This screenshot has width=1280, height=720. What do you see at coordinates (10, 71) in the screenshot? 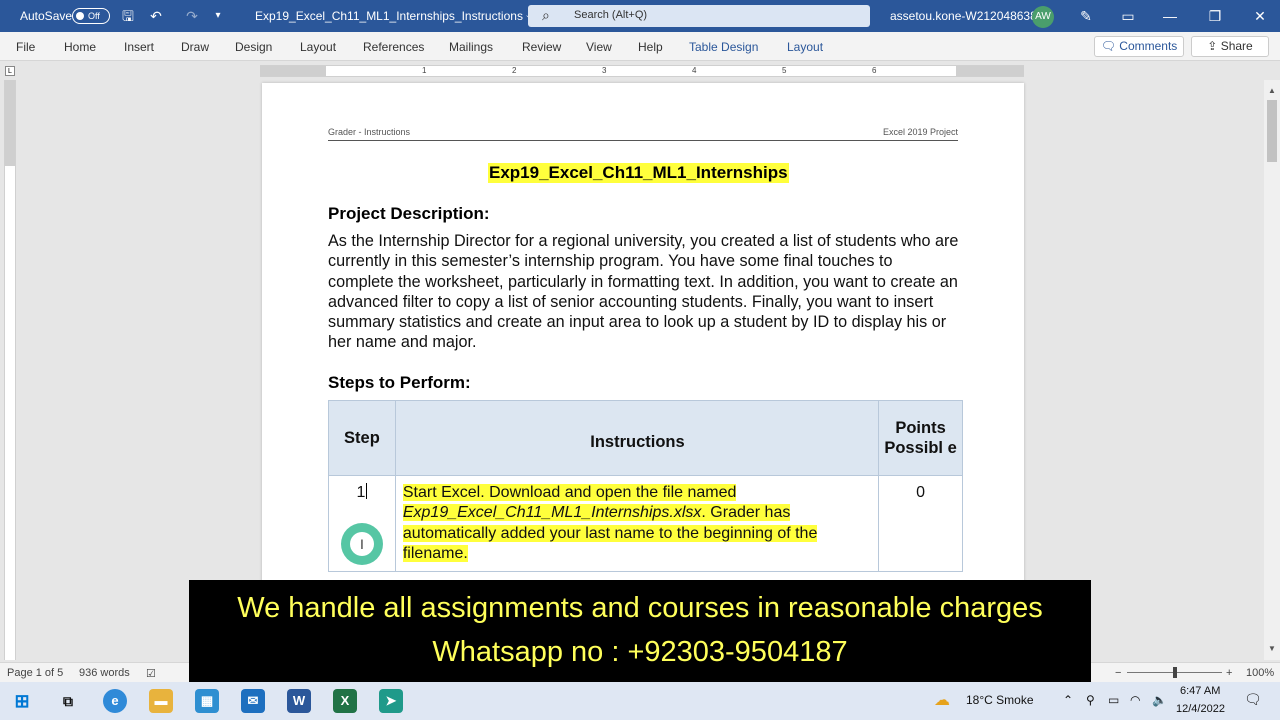
I see `tab-selector: L` at bounding box center [10, 71].